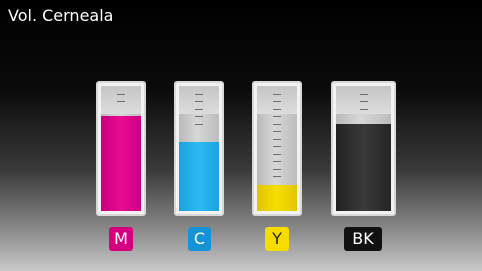 This screenshot has width=482, height=271. I want to click on yellow-label: Y, so click(277, 239).